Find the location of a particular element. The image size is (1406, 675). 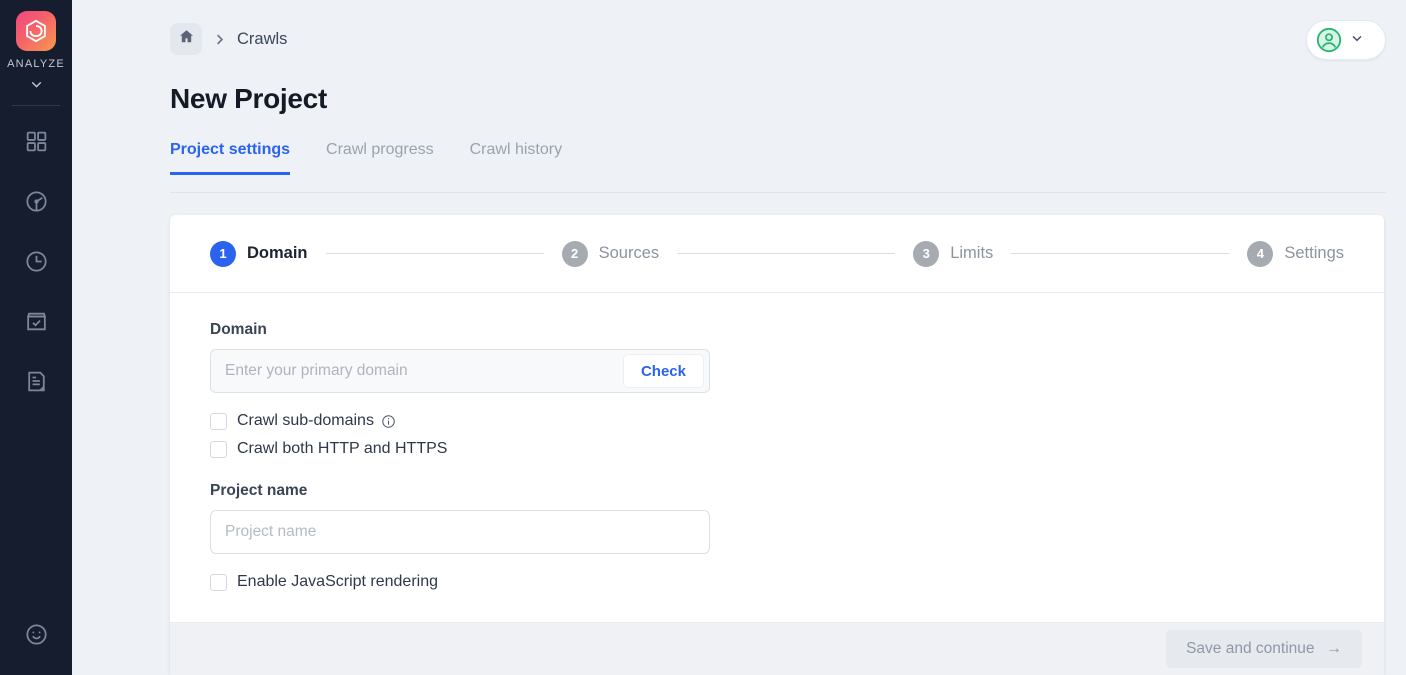

sidebar-expand-button is located at coordinates (36, 84).